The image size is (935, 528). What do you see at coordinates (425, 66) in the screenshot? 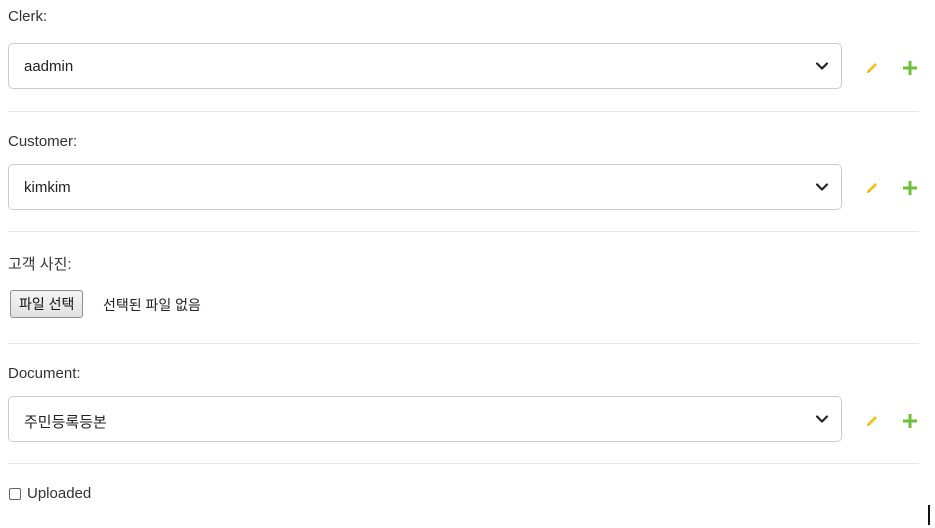
I see `clerk-select: aadmin` at bounding box center [425, 66].